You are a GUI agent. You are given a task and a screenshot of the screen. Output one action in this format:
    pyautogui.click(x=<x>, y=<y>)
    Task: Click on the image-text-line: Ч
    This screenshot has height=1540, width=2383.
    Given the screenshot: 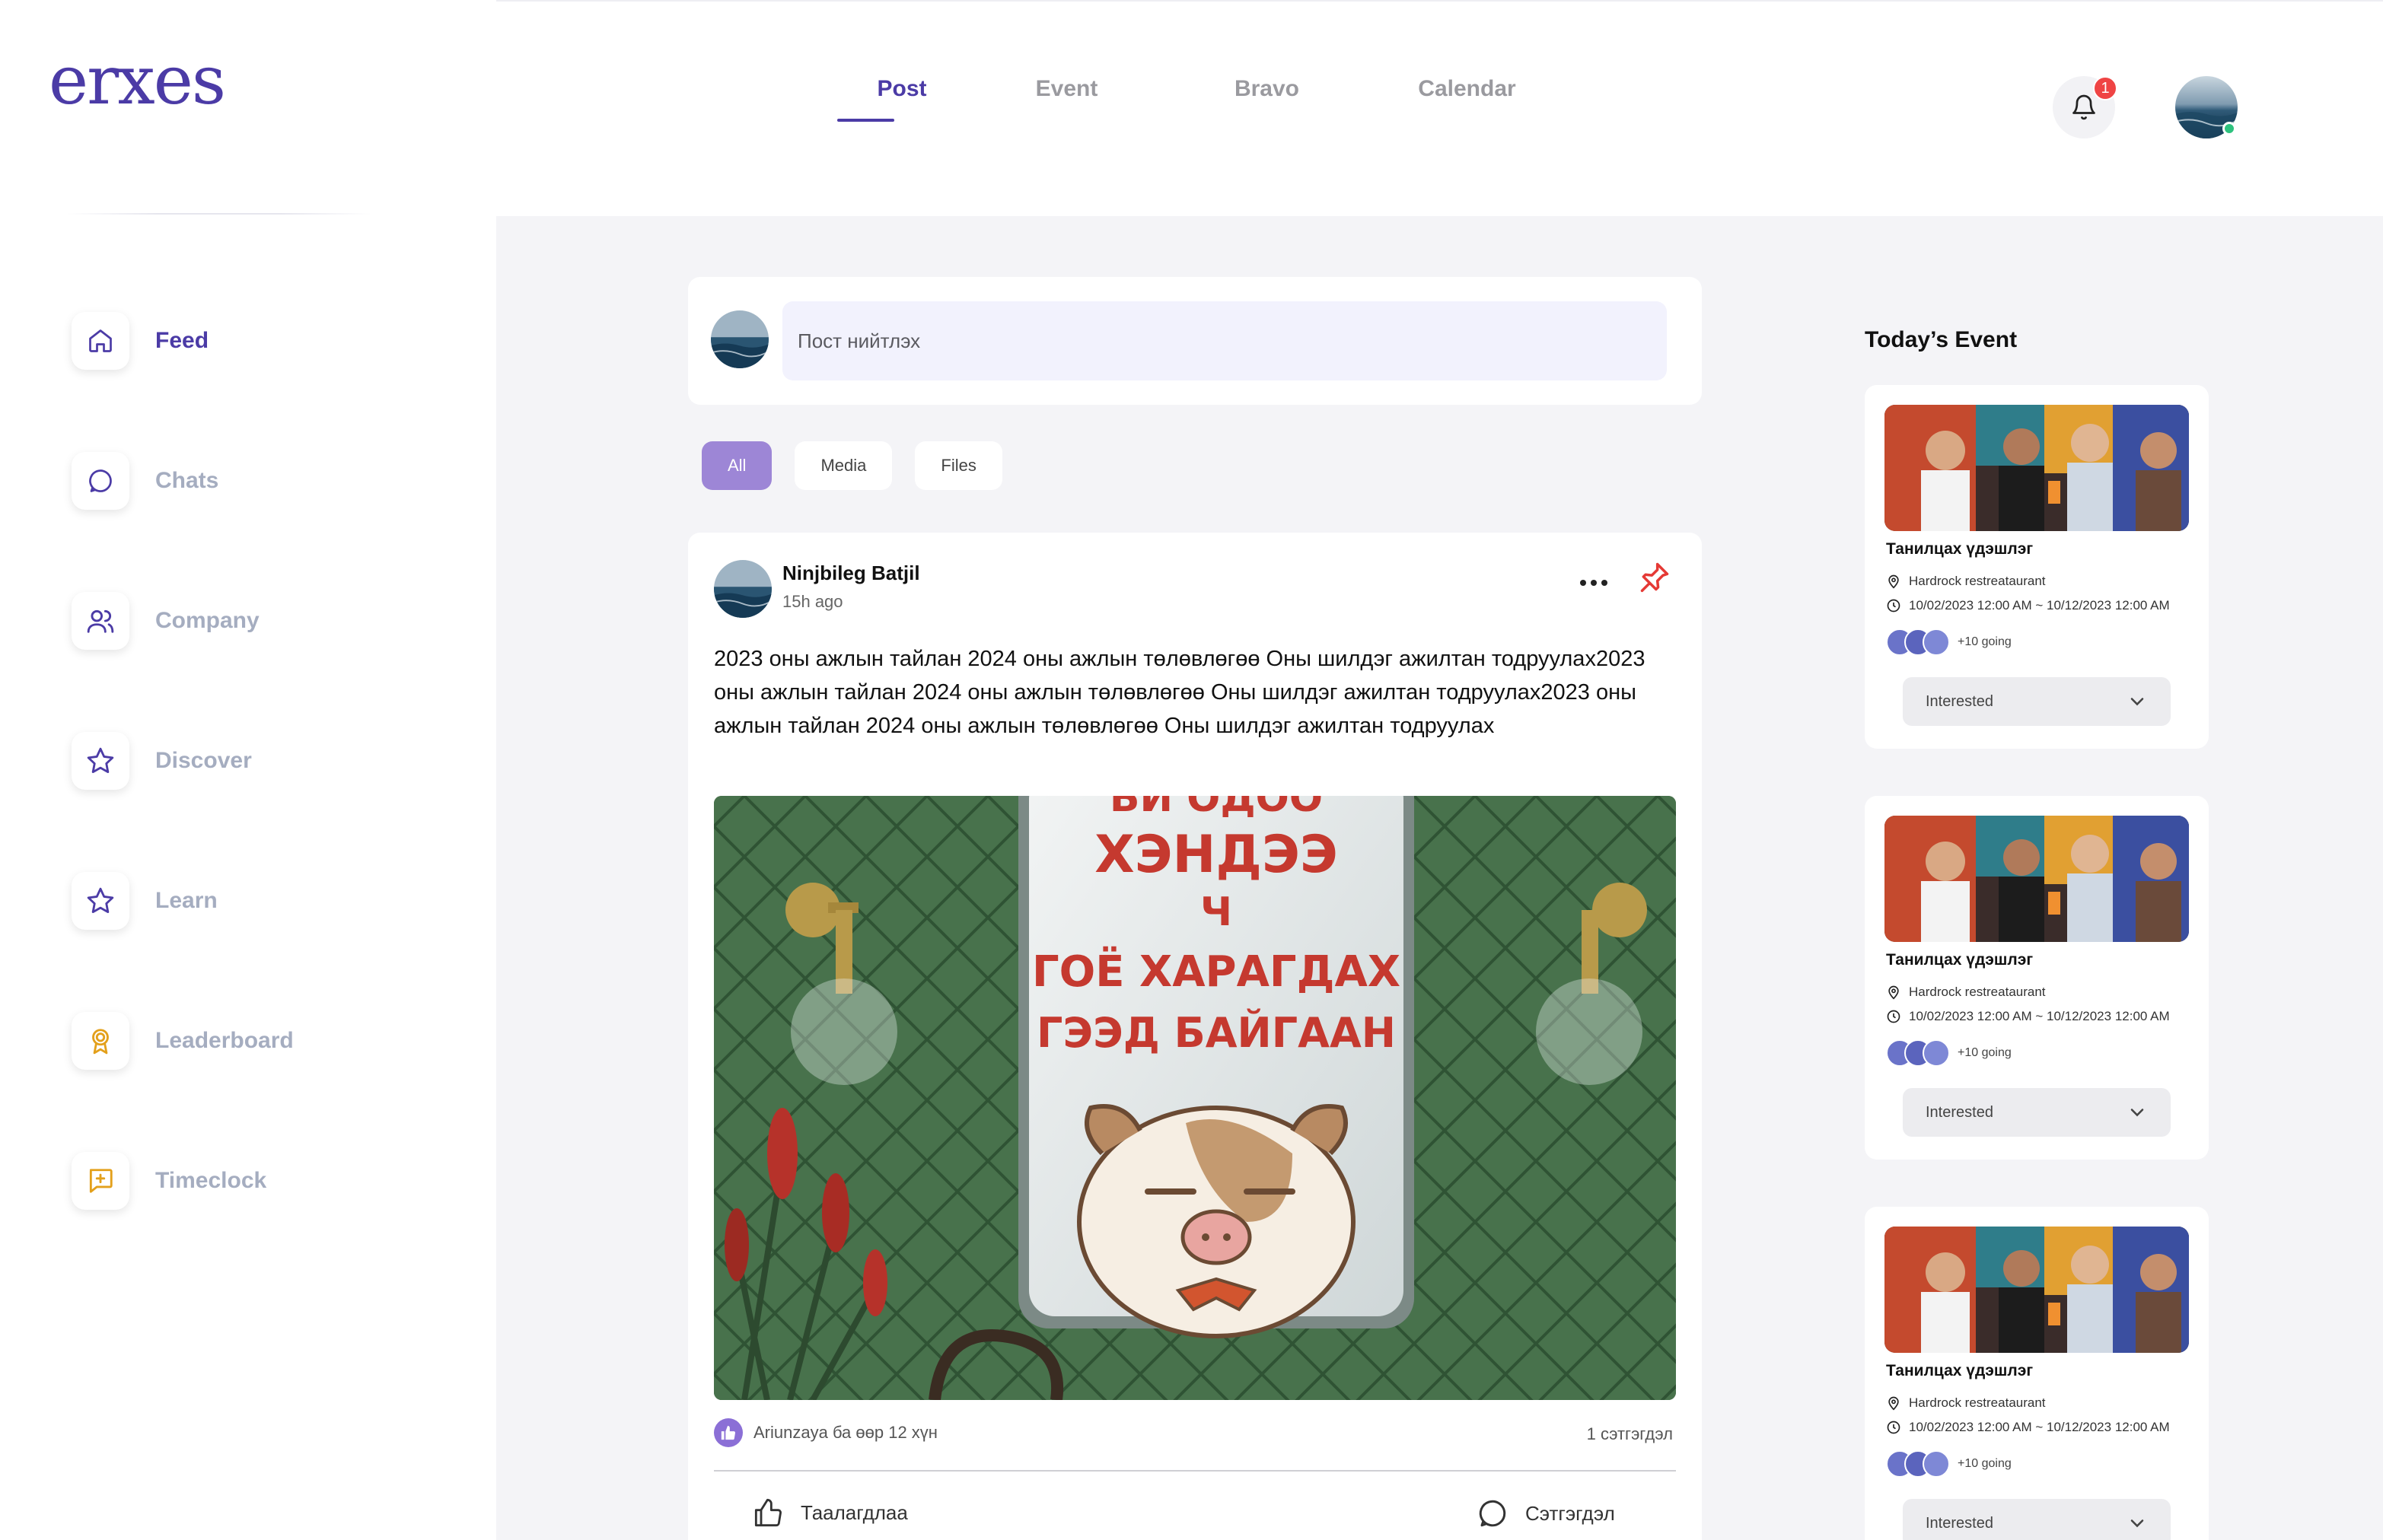 What is the action you would take?
    pyautogui.click(x=1216, y=912)
    